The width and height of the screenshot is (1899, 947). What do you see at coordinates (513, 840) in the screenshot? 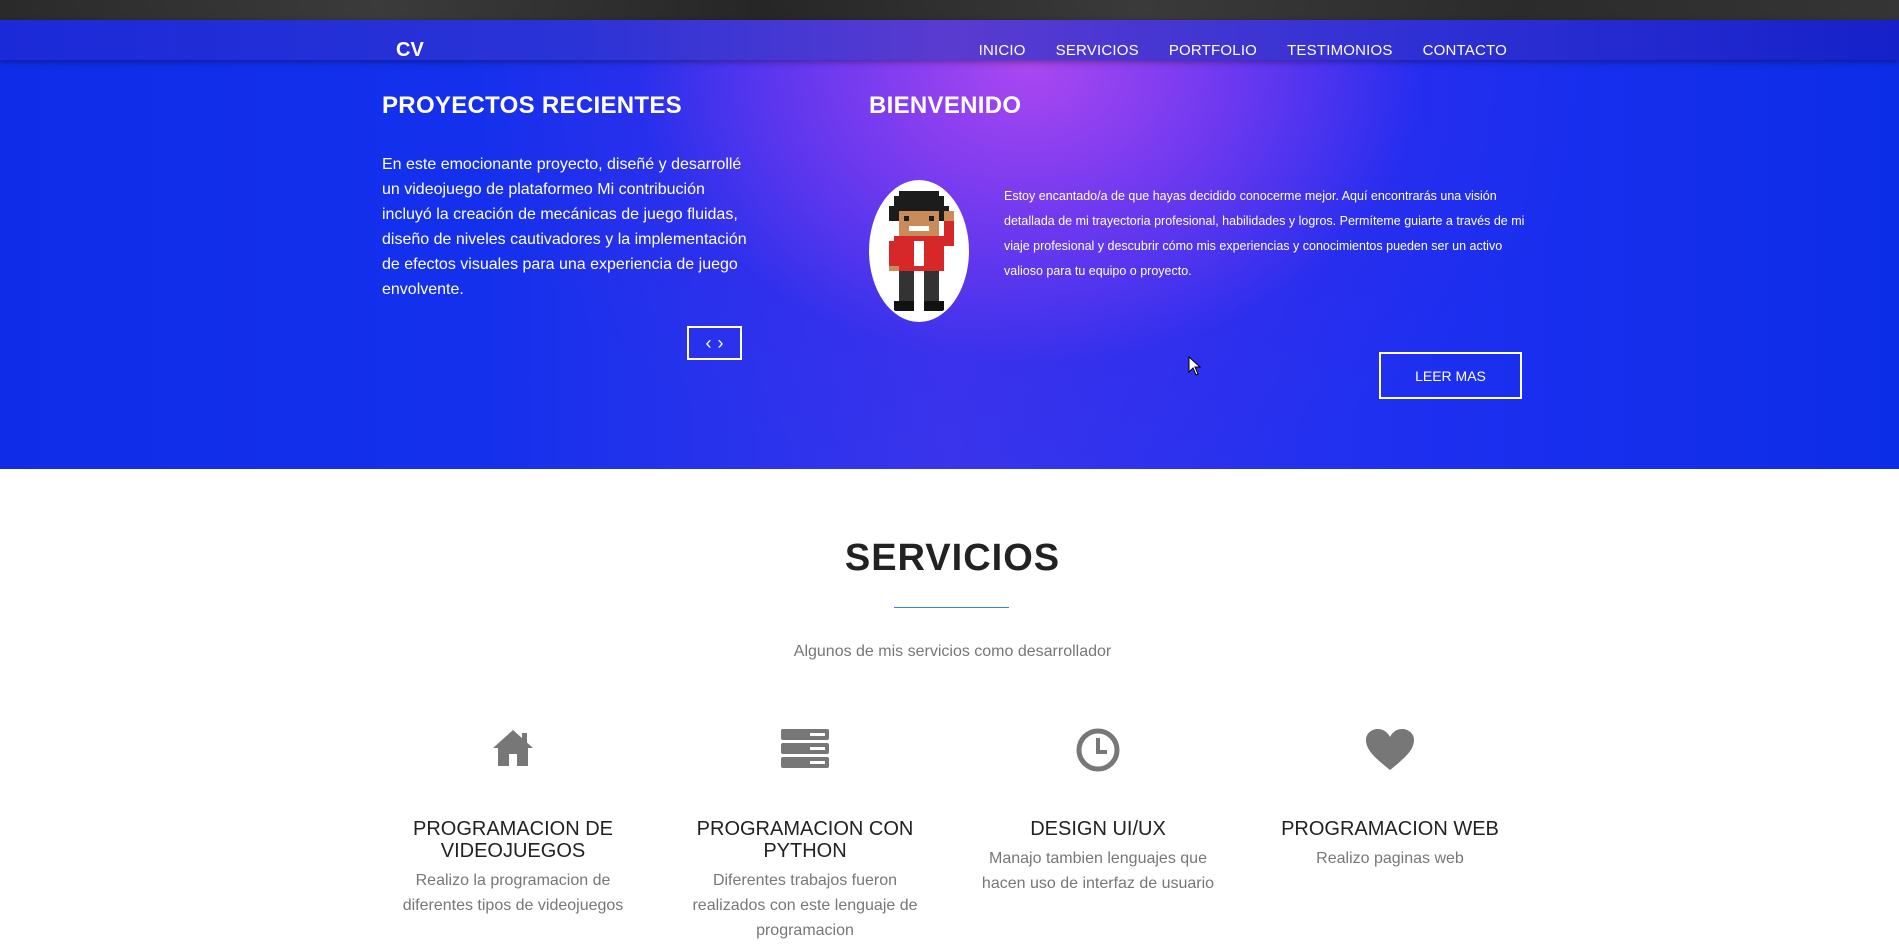
I see `service-title: PROGRAMACION DE VIDEOJUEGOS` at bounding box center [513, 840].